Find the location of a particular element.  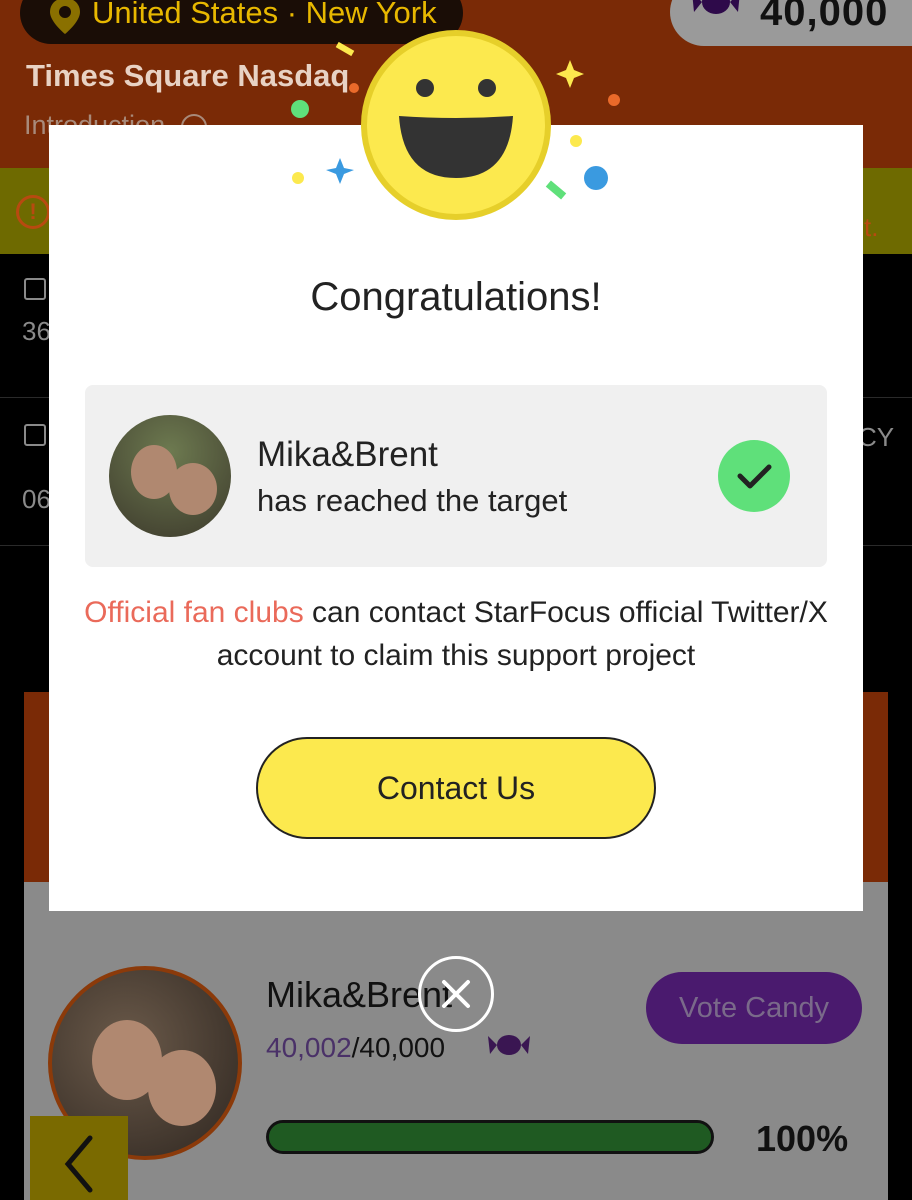

target-reached-box: Mika&Brent has reached the target is located at coordinates (456, 476).